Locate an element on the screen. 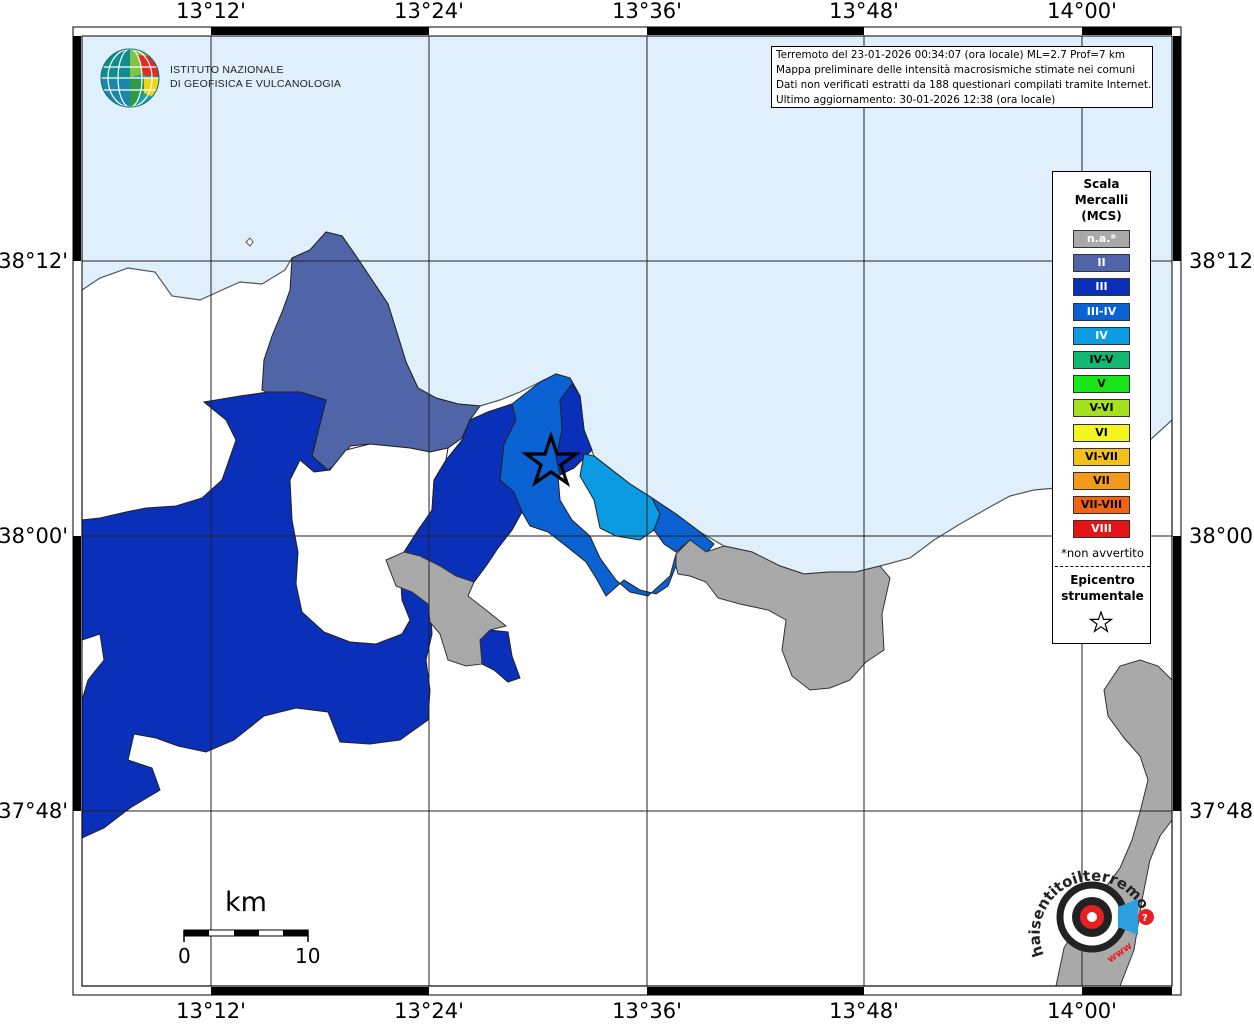 The width and height of the screenshot is (1254, 1024). lon-label-top-1: 13°12' is located at coordinates (211, 11).